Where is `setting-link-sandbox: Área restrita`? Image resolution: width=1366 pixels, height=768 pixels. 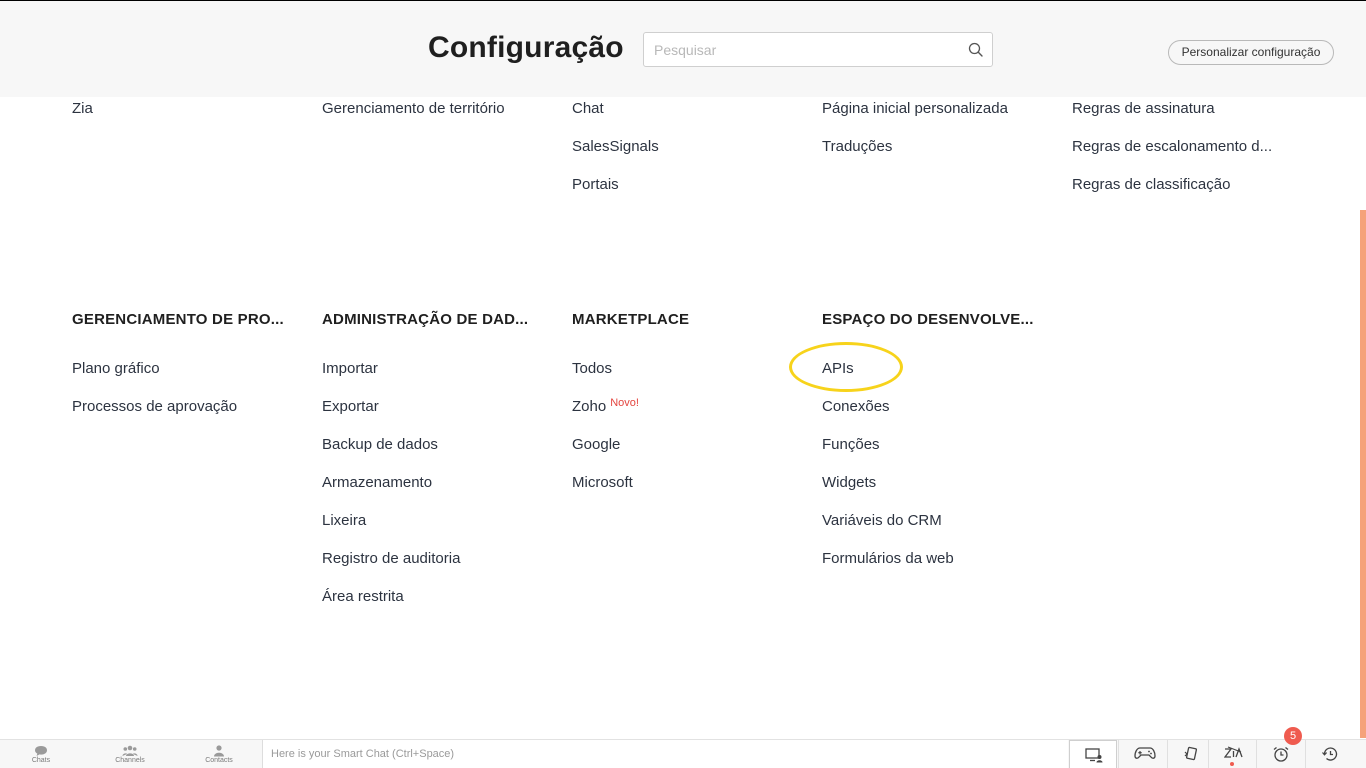 setting-link-sandbox: Área restrita is located at coordinates (363, 596).